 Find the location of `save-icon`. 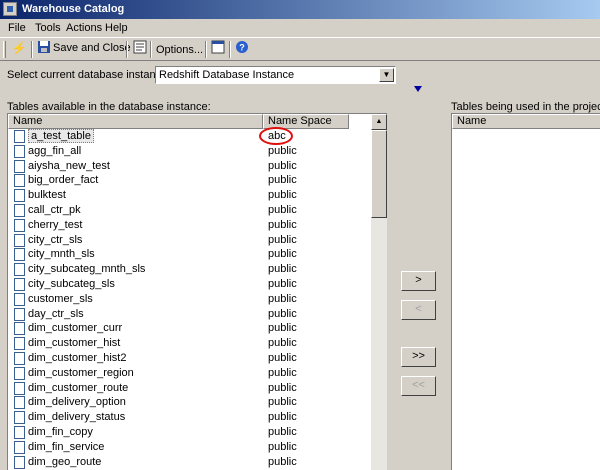

save-icon is located at coordinates (44, 48).